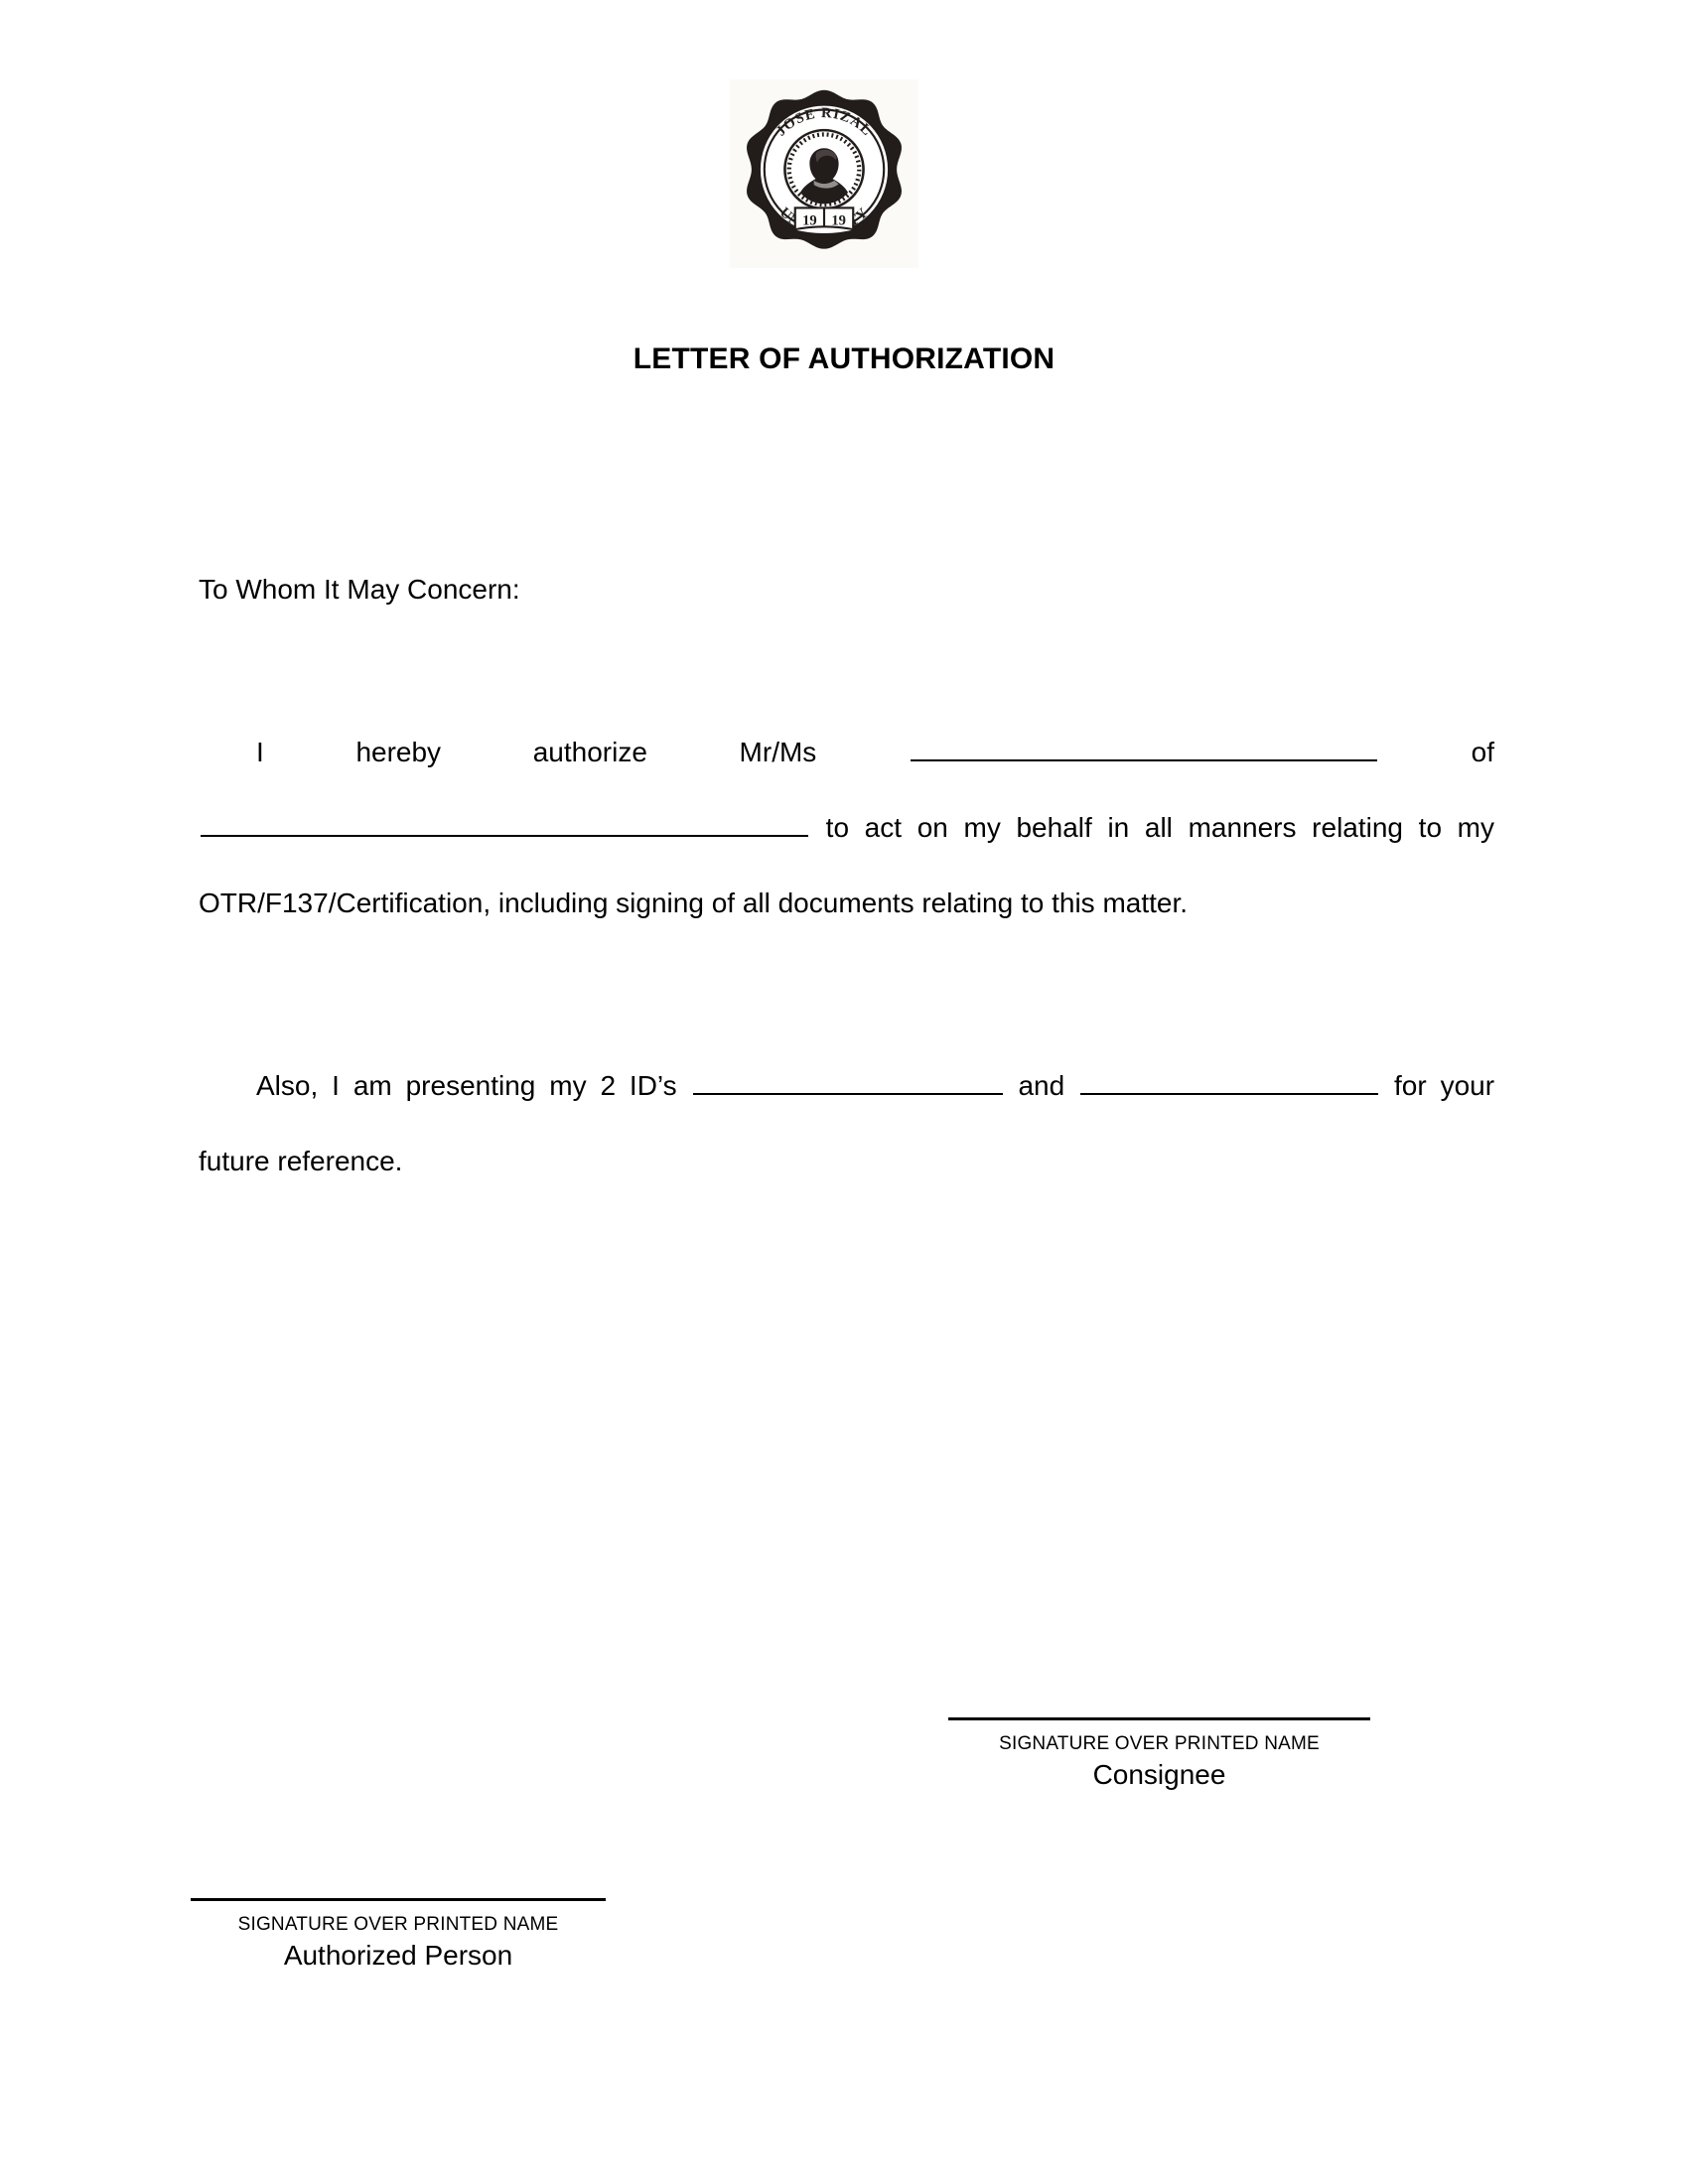 The width and height of the screenshot is (1688, 2184). I want to click on salutation: To Whom It May Concern:, so click(359, 589).